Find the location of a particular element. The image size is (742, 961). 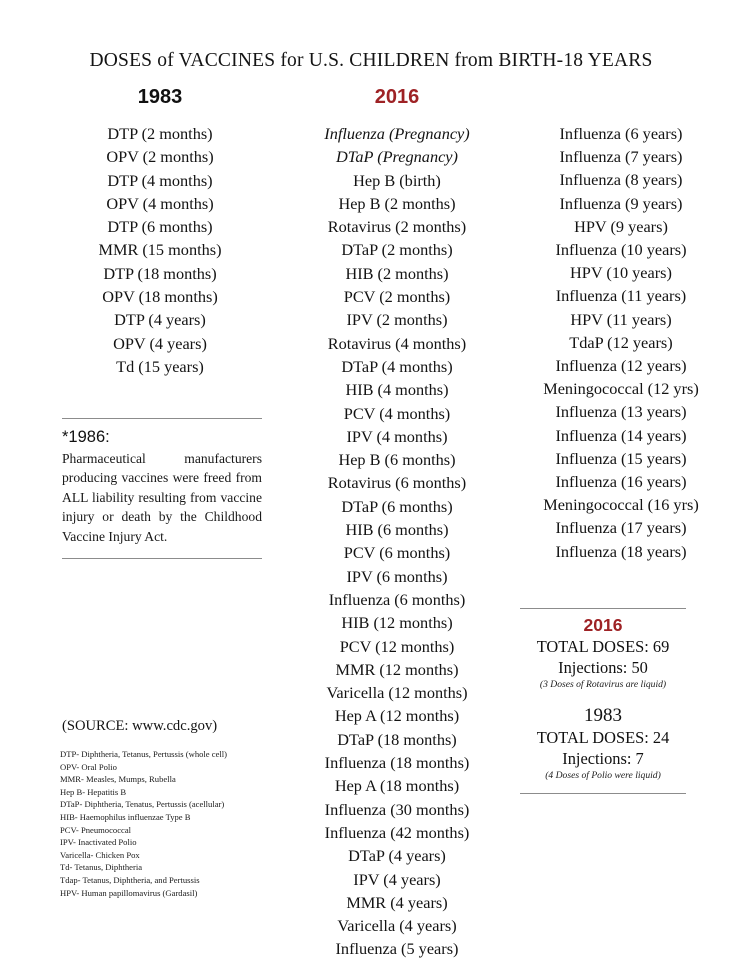

dose-item: Influenza (15 years) is located at coordinates (621, 458).